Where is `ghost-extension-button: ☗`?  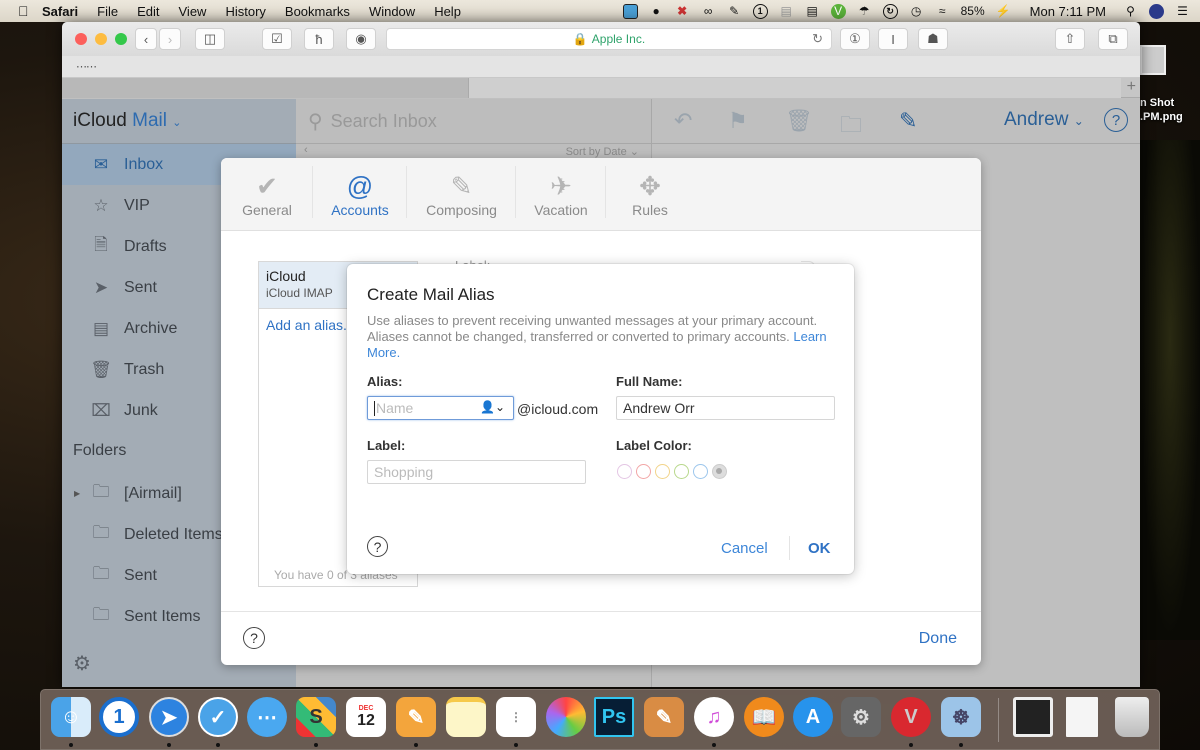
ghost-extension-button: ☗ is located at coordinates (933, 39).